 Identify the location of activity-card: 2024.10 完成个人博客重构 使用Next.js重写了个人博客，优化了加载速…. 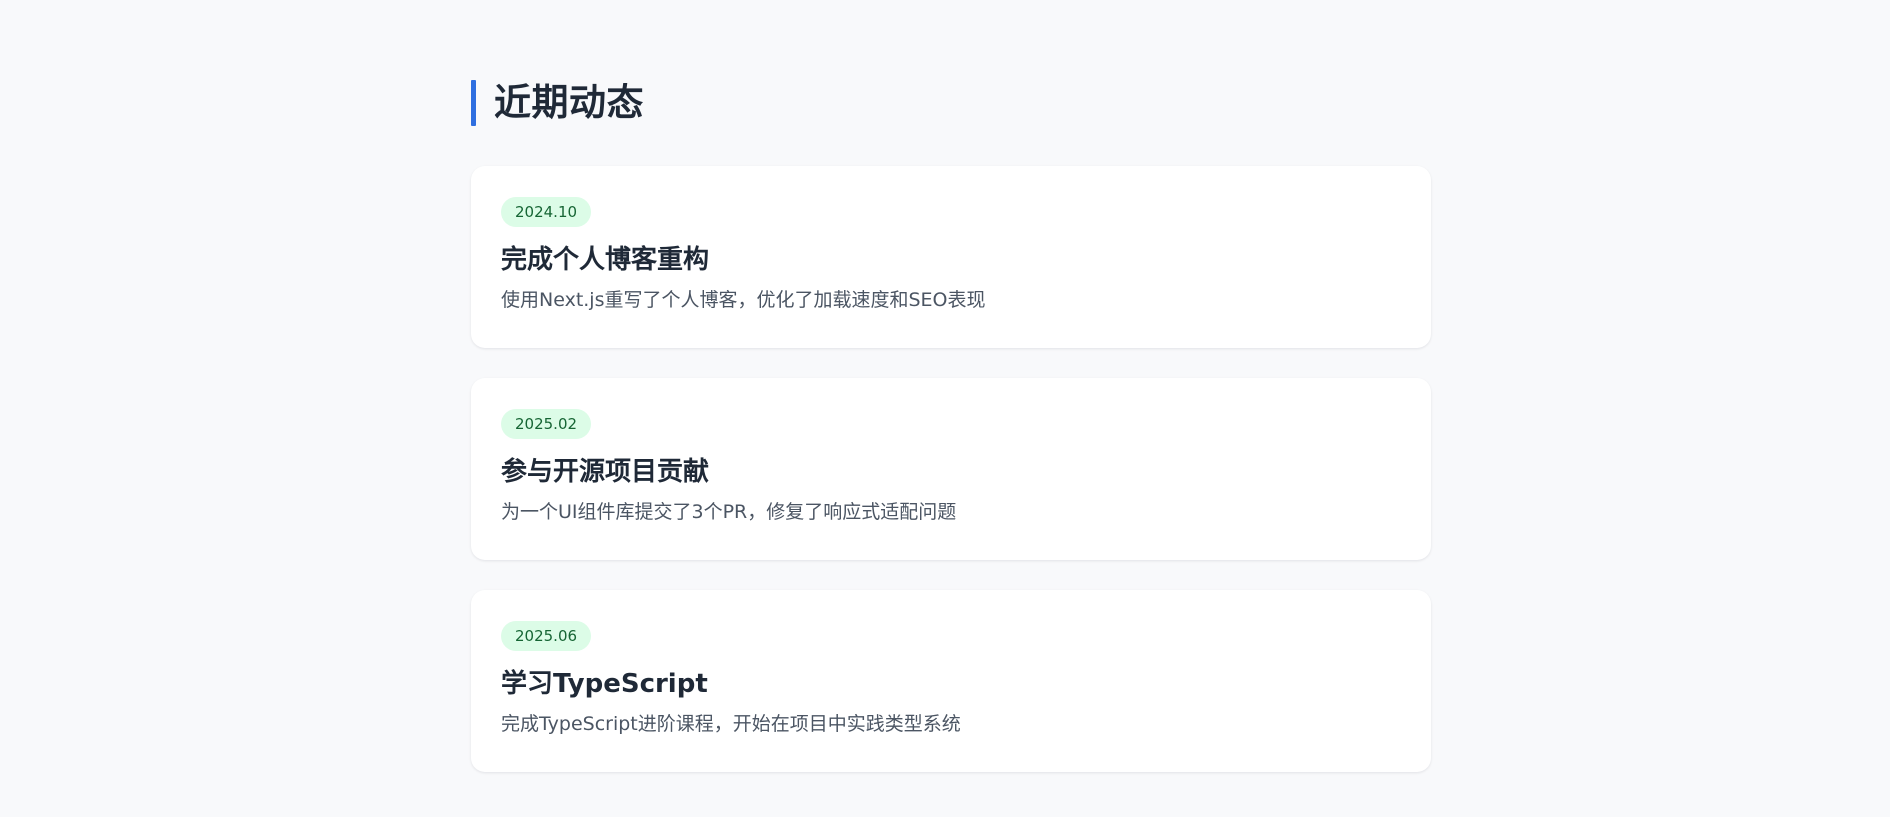
(951, 257).